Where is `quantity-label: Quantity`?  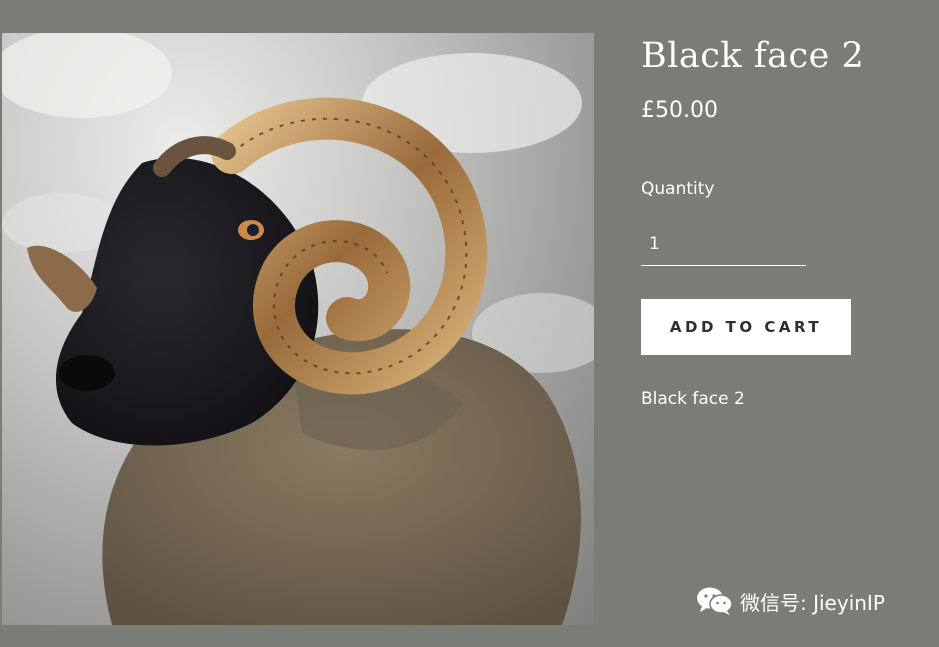 quantity-label: Quantity is located at coordinates (678, 189).